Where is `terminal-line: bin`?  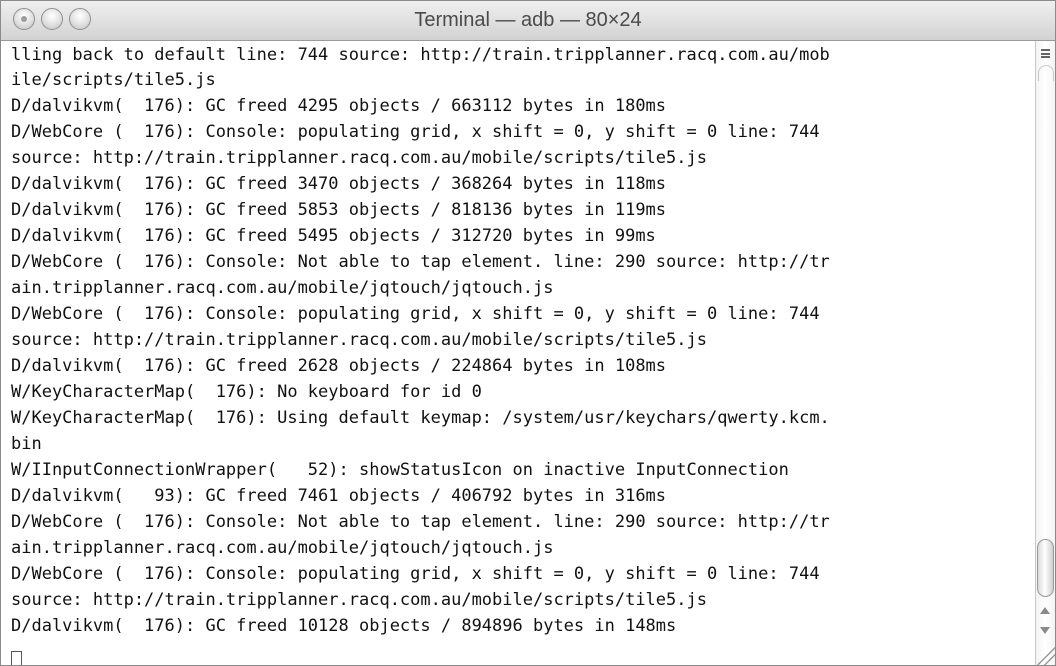 terminal-line: bin is located at coordinates (26, 444).